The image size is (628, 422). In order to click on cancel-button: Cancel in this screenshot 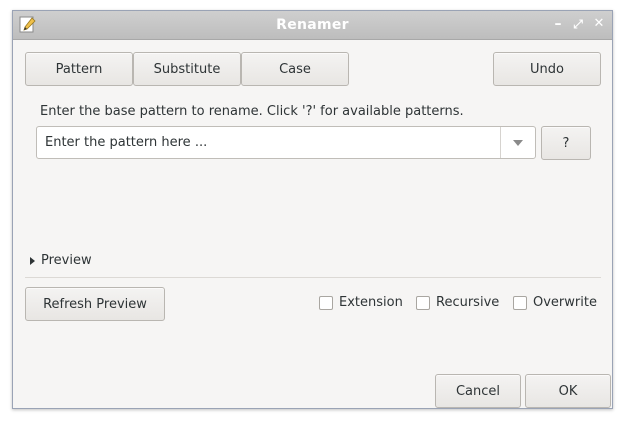, I will do `click(478, 391)`.